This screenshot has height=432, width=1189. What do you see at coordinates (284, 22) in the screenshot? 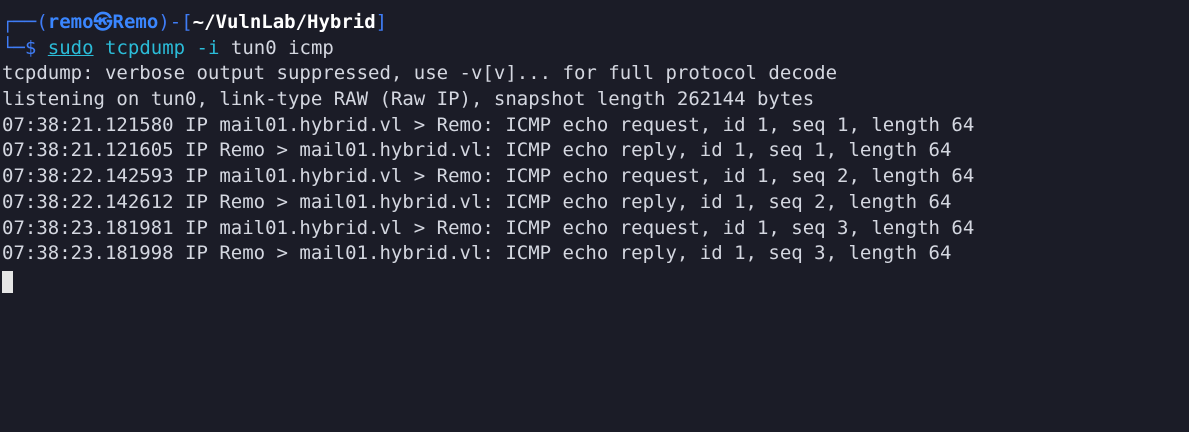
I see `prompt-cwd: ~/VulnLab/Hybrid` at bounding box center [284, 22].